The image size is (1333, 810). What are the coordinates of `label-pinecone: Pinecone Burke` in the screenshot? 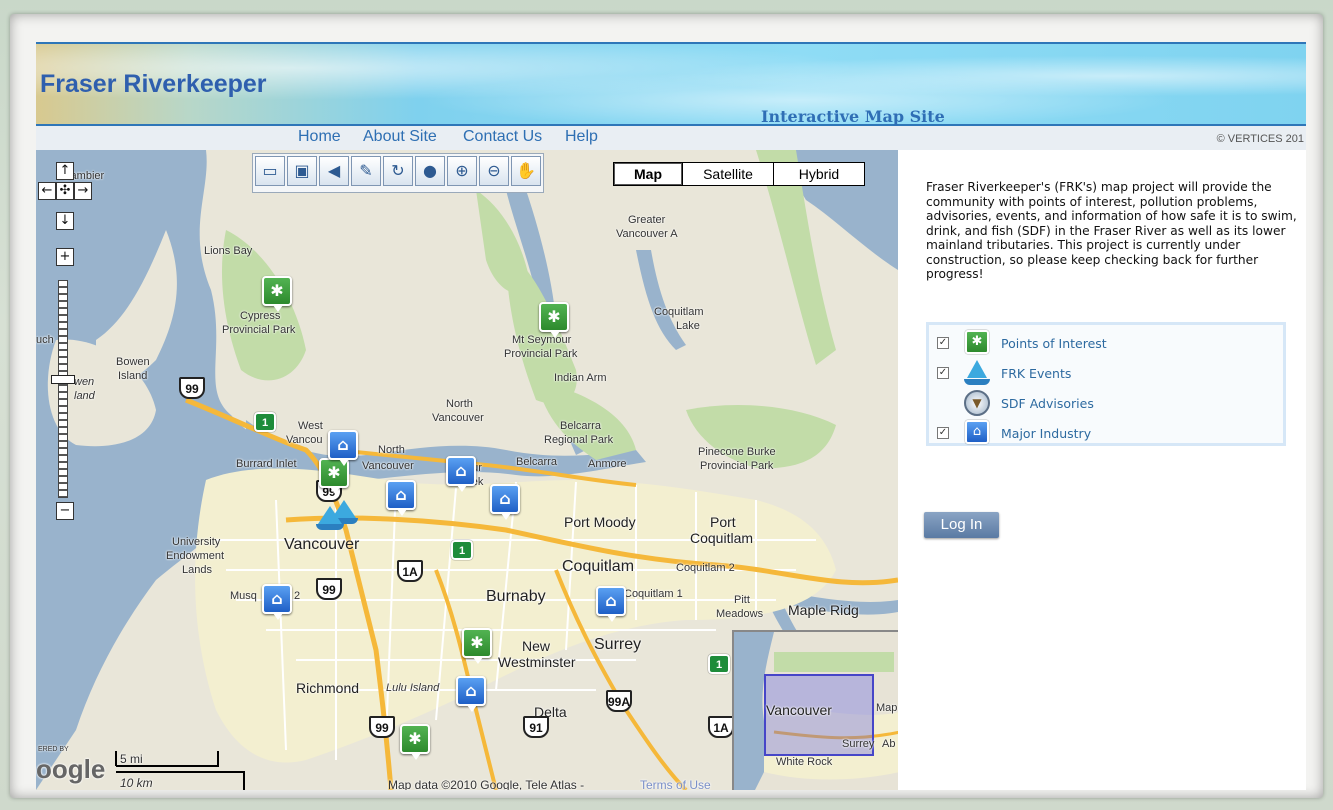 It's located at (737, 452).